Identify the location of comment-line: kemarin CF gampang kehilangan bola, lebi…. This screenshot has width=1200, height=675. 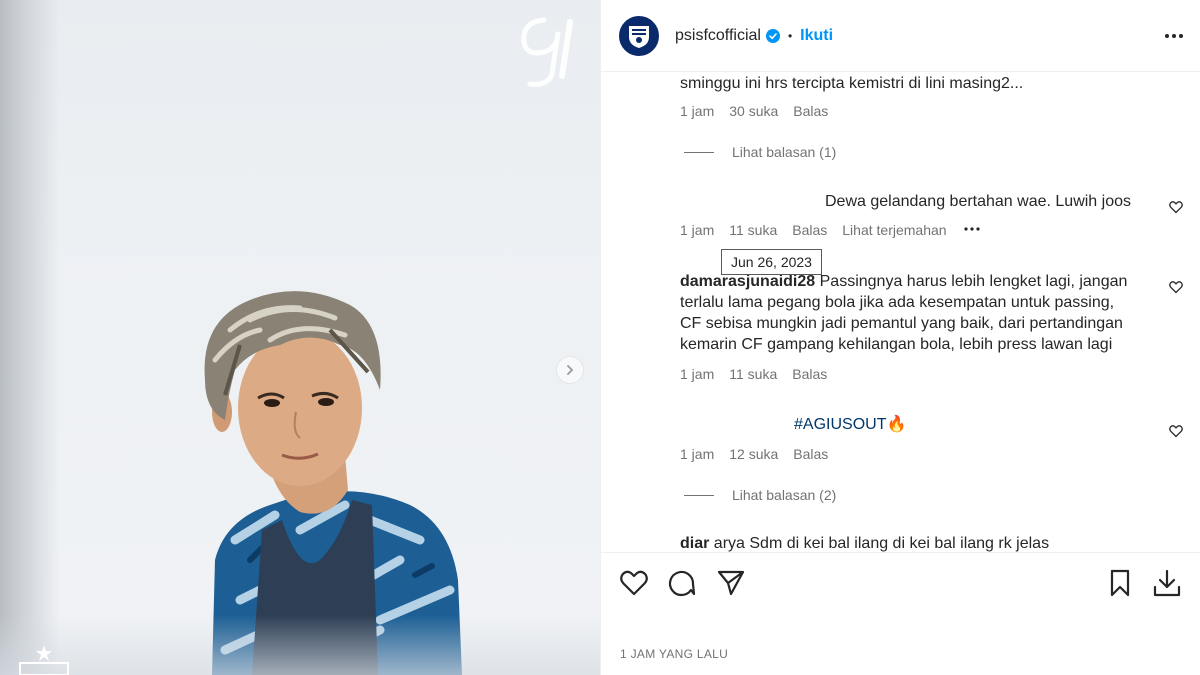
(896, 344).